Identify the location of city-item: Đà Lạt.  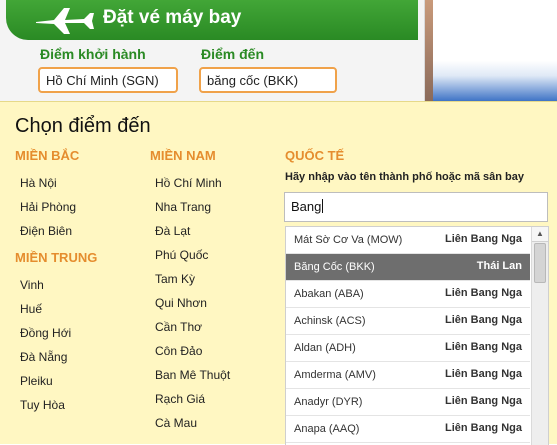
(172, 231).